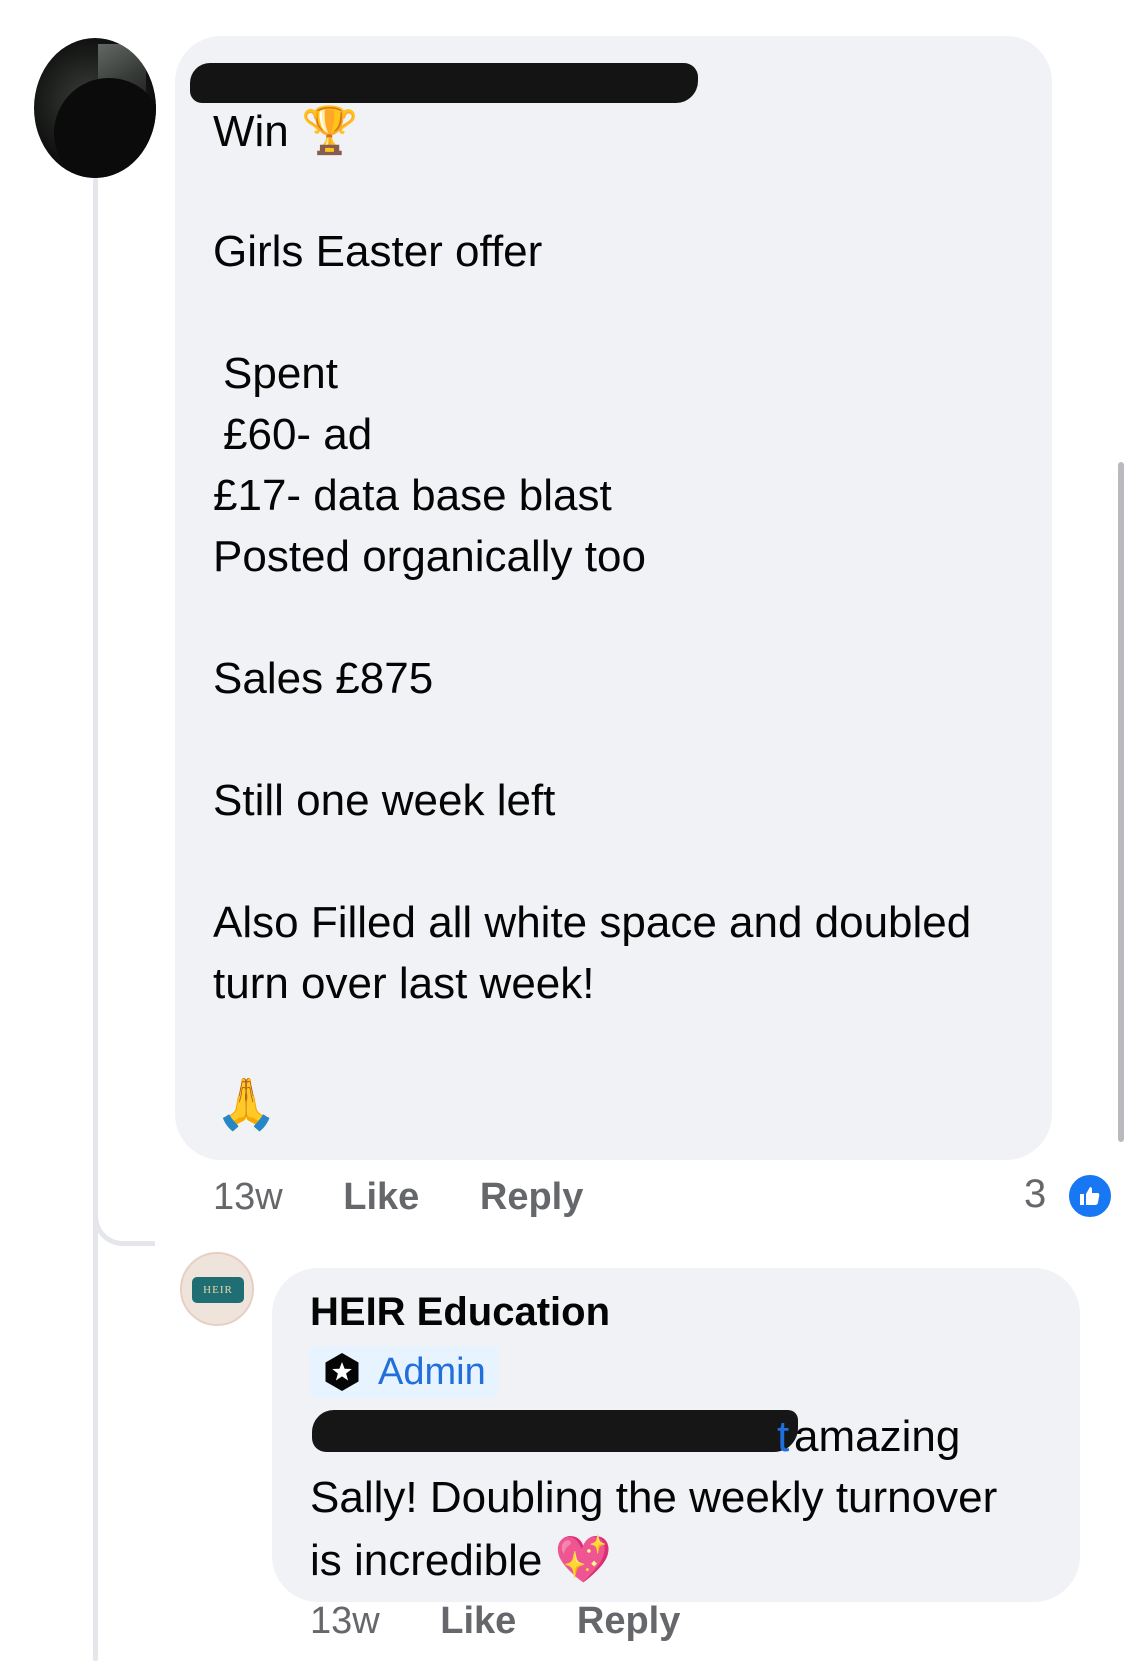  What do you see at coordinates (555, 1431) in the screenshot?
I see `redacted-mention` at bounding box center [555, 1431].